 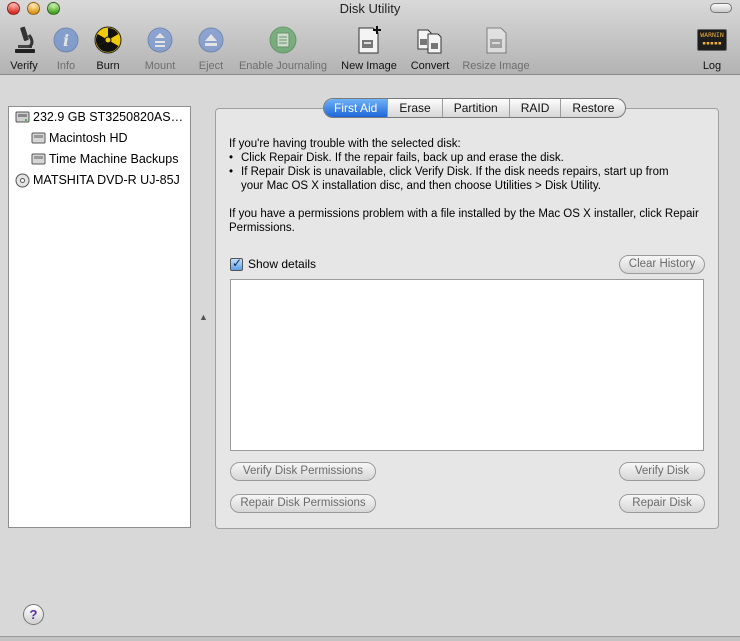 I want to click on clear-history-button: Clear History, so click(x=662, y=264).